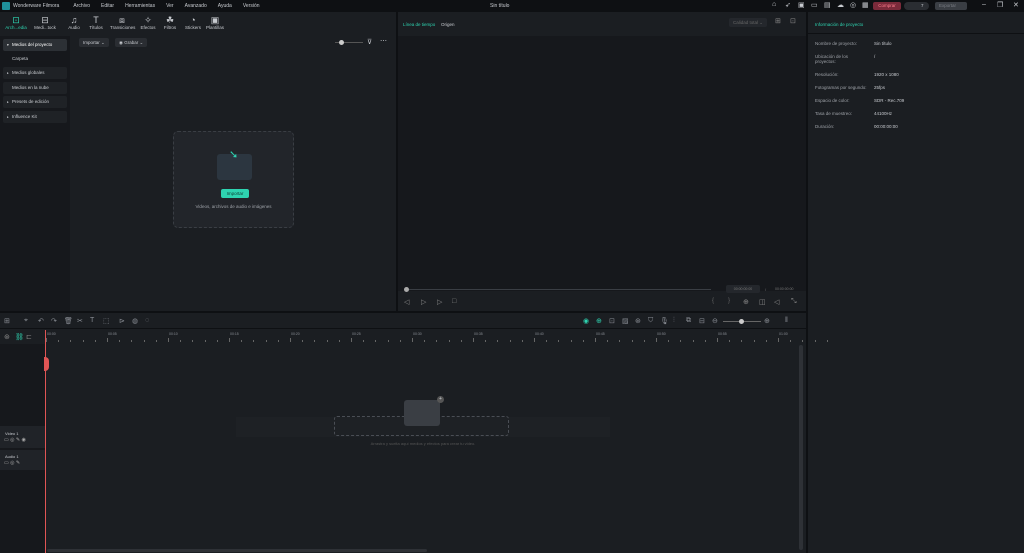 The height and width of the screenshot is (553, 1024). I want to click on split-icon: ⊕, so click(599, 321).